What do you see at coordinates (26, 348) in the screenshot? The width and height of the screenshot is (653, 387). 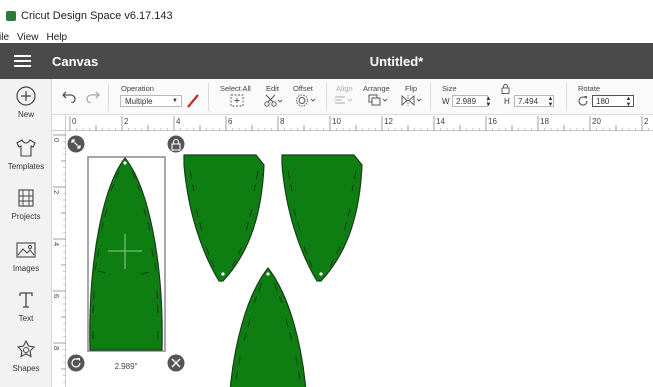 I see `shapes-icon` at bounding box center [26, 348].